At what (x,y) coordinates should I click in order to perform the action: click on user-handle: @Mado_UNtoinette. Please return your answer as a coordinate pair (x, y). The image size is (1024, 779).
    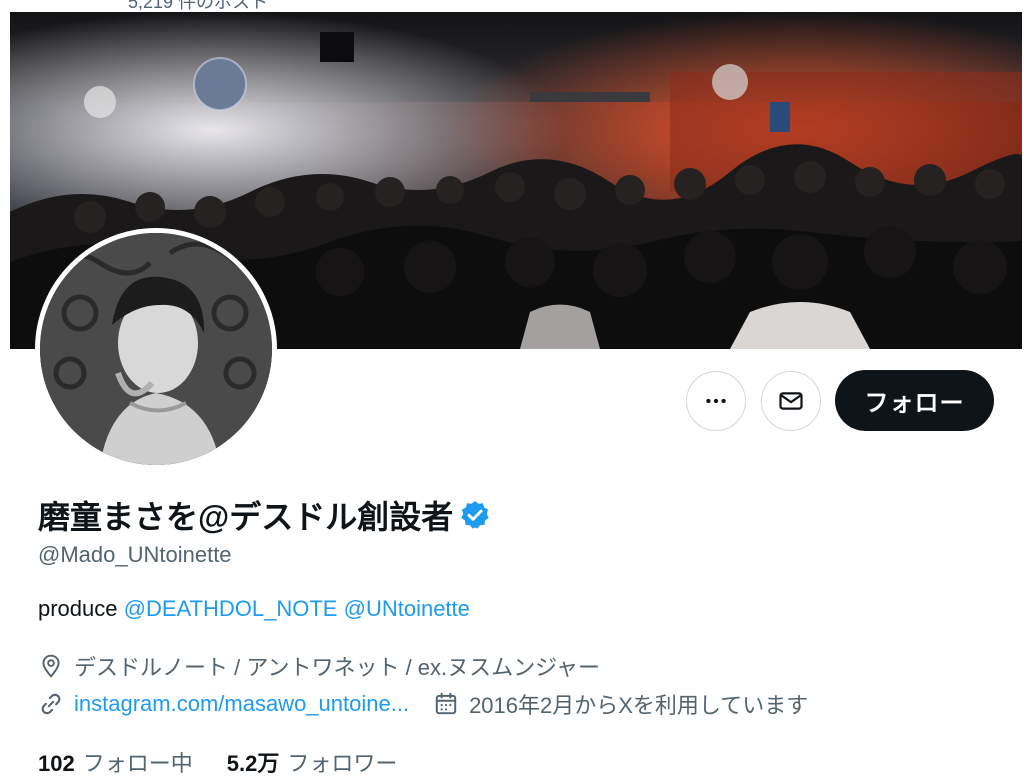
    Looking at the image, I should click on (135, 554).